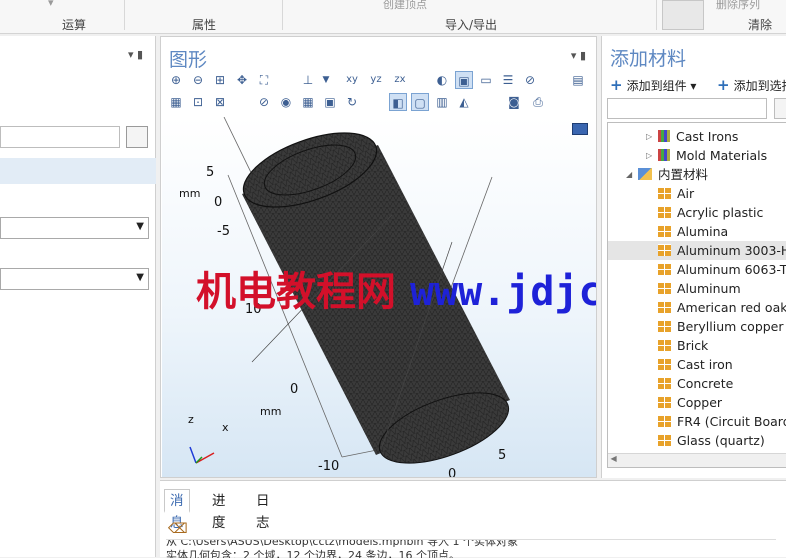 This screenshot has height=558, width=786. What do you see at coordinates (176, 102) in the screenshot?
I see `select-box-icon: ▦` at bounding box center [176, 102].